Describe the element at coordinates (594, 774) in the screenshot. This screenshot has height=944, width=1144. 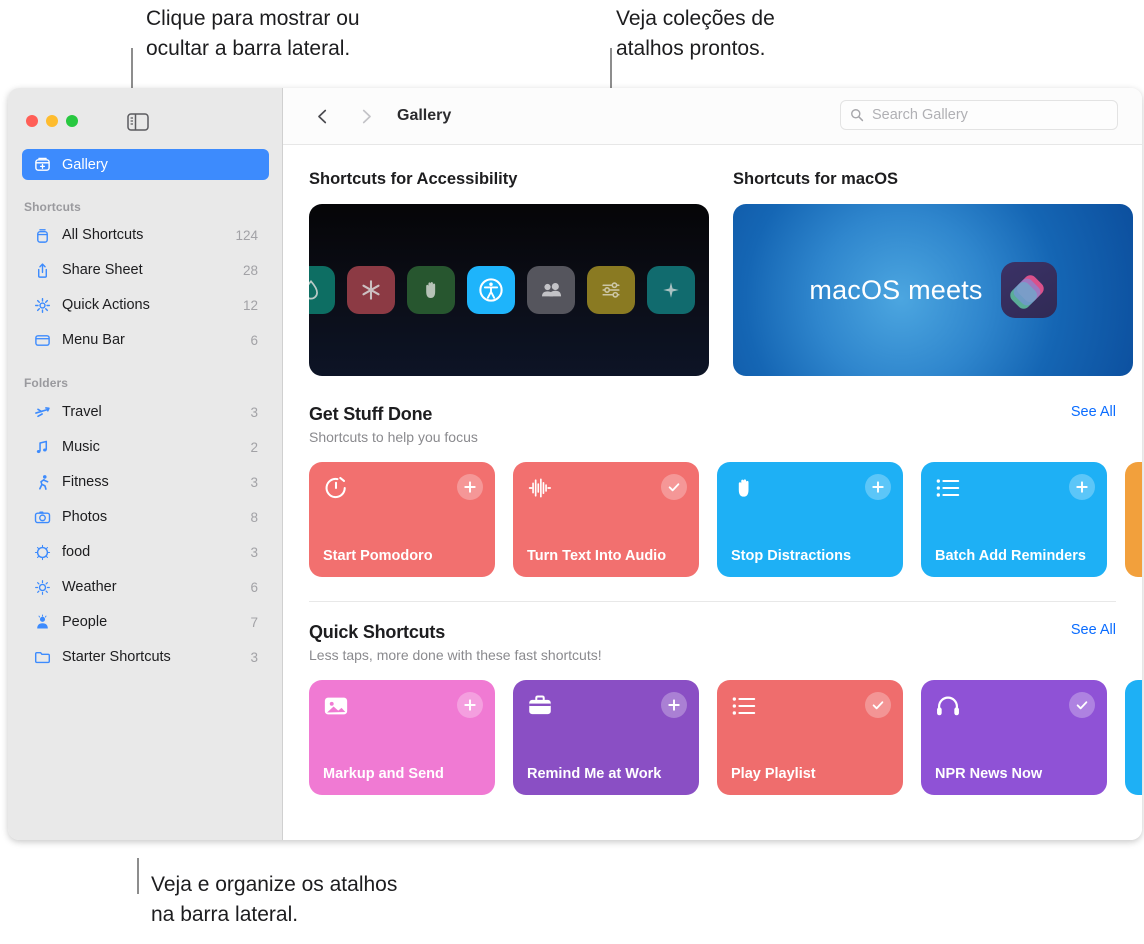
I see `shortcut-card-name: Remind Me at Work` at that location.